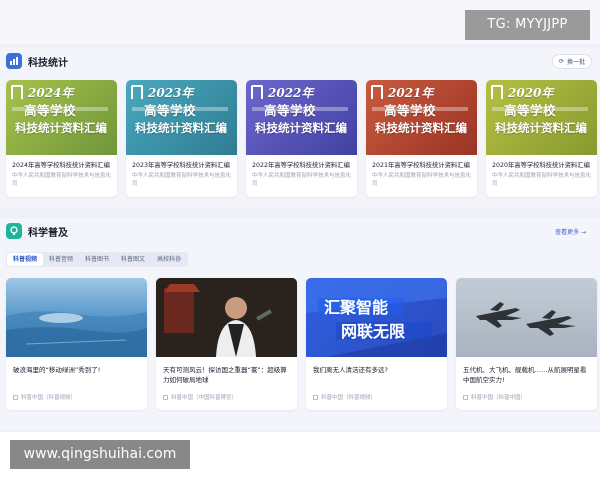 The image size is (600, 480). What do you see at coordinates (76, 317) in the screenshot?
I see `video-thumbnail-ocean` at bounding box center [76, 317].